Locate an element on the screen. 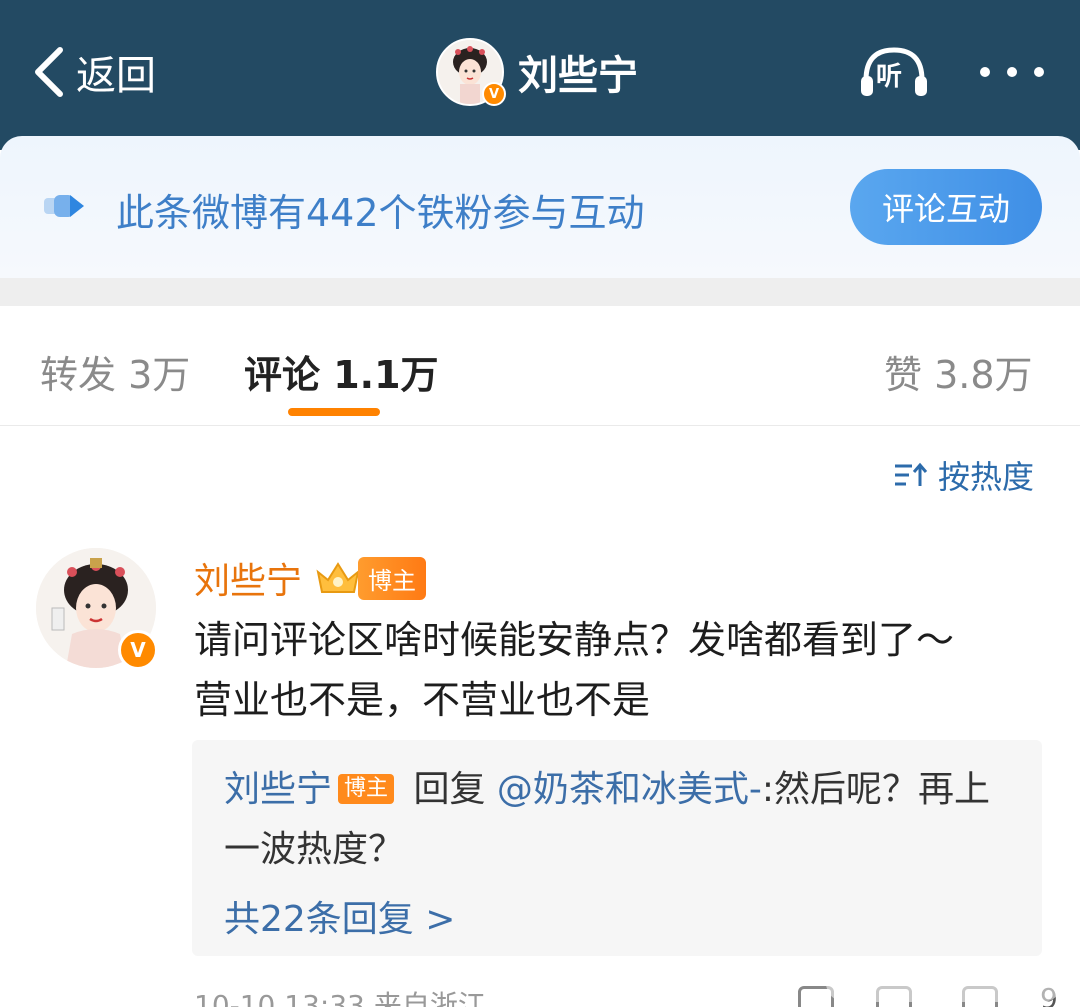 Image resolution: width=1080 pixels, height=1007 pixels. reply-text: 刘些宁 博主 回复 @奶茶和冰美式-:然后呢？再上一波热度？ is located at coordinates (624, 820).